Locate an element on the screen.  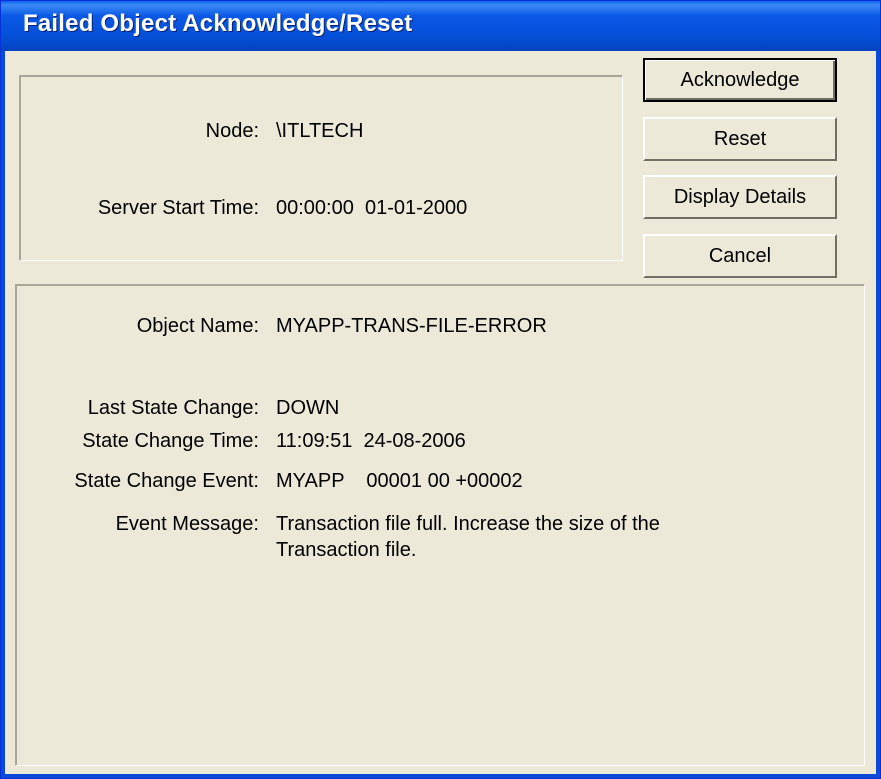
state-change-time-label: State Change Time: is located at coordinates (170, 441).